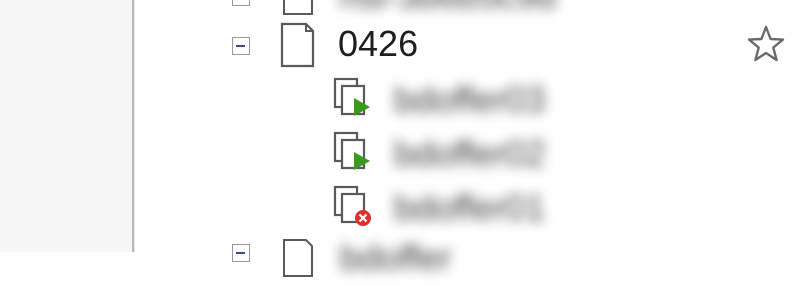  What do you see at coordinates (134, 126) in the screenshot?
I see `pane-divider-highlight` at bounding box center [134, 126].